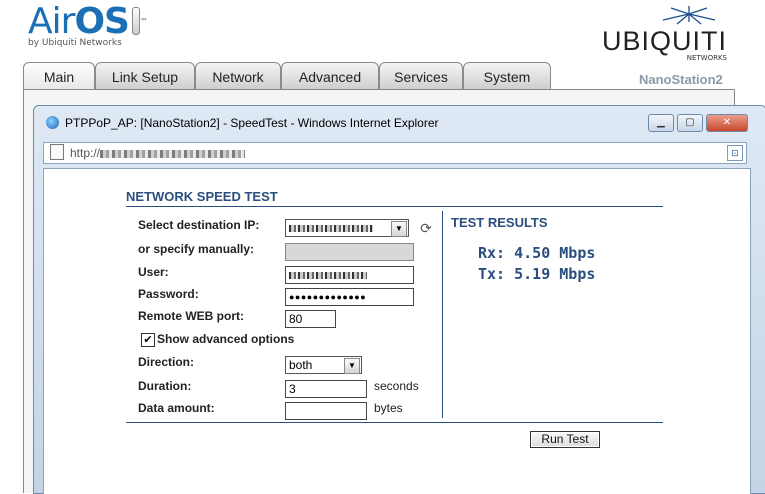 Image resolution: width=765 pixels, height=494 pixels. I want to click on duration-label: Duration:, so click(165, 386).